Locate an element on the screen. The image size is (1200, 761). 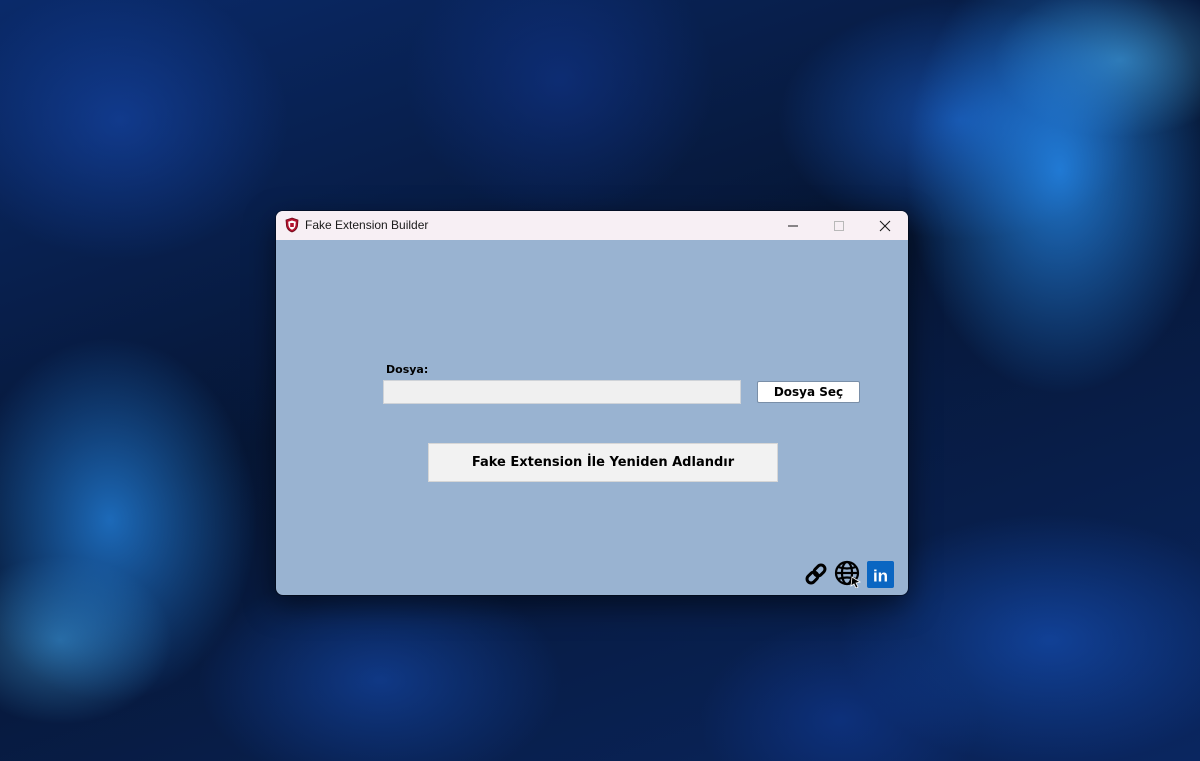
maximize-icon is located at coordinates (839, 225).